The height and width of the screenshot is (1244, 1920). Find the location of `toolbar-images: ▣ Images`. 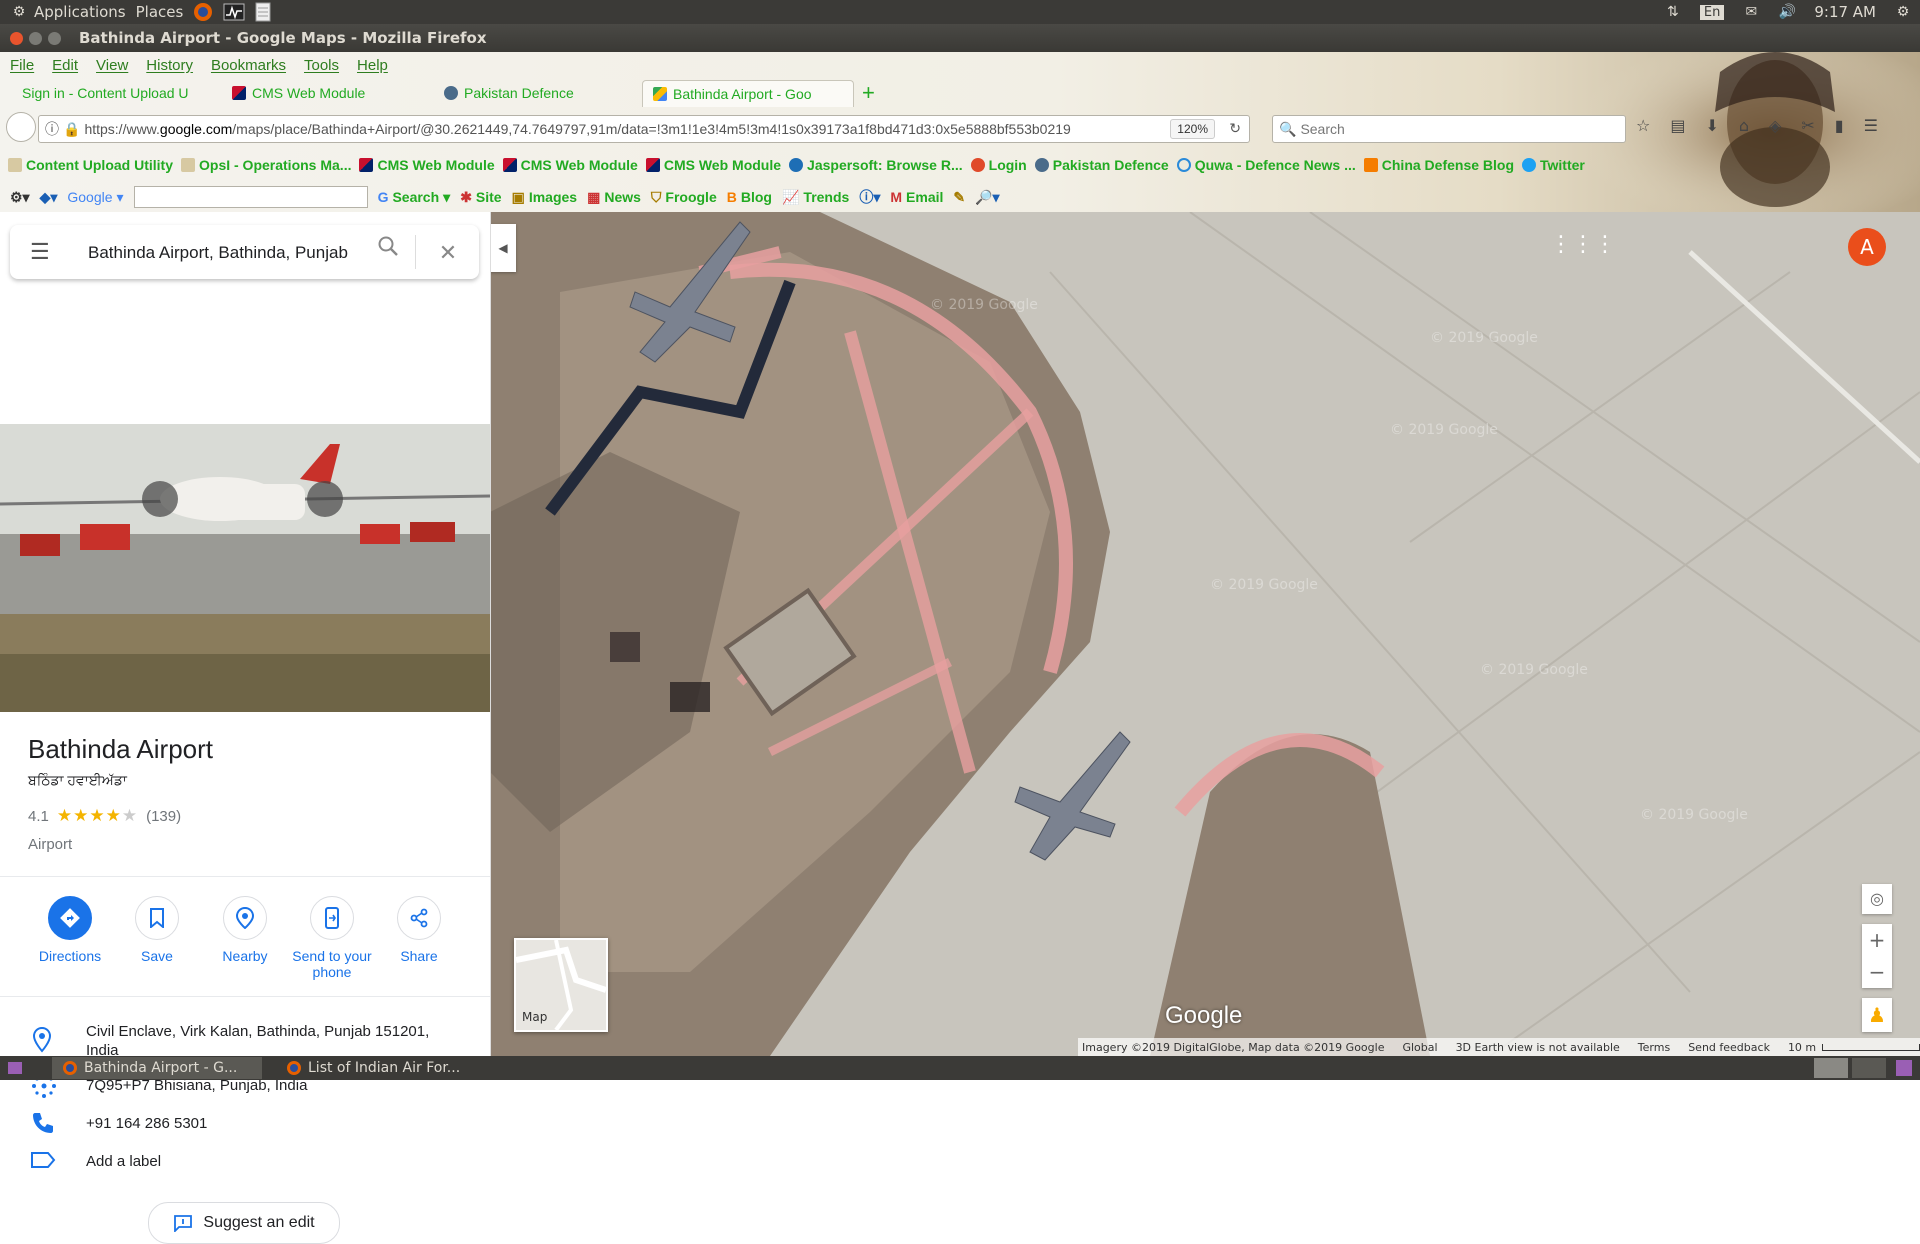

toolbar-images: ▣ Images is located at coordinates (544, 197).